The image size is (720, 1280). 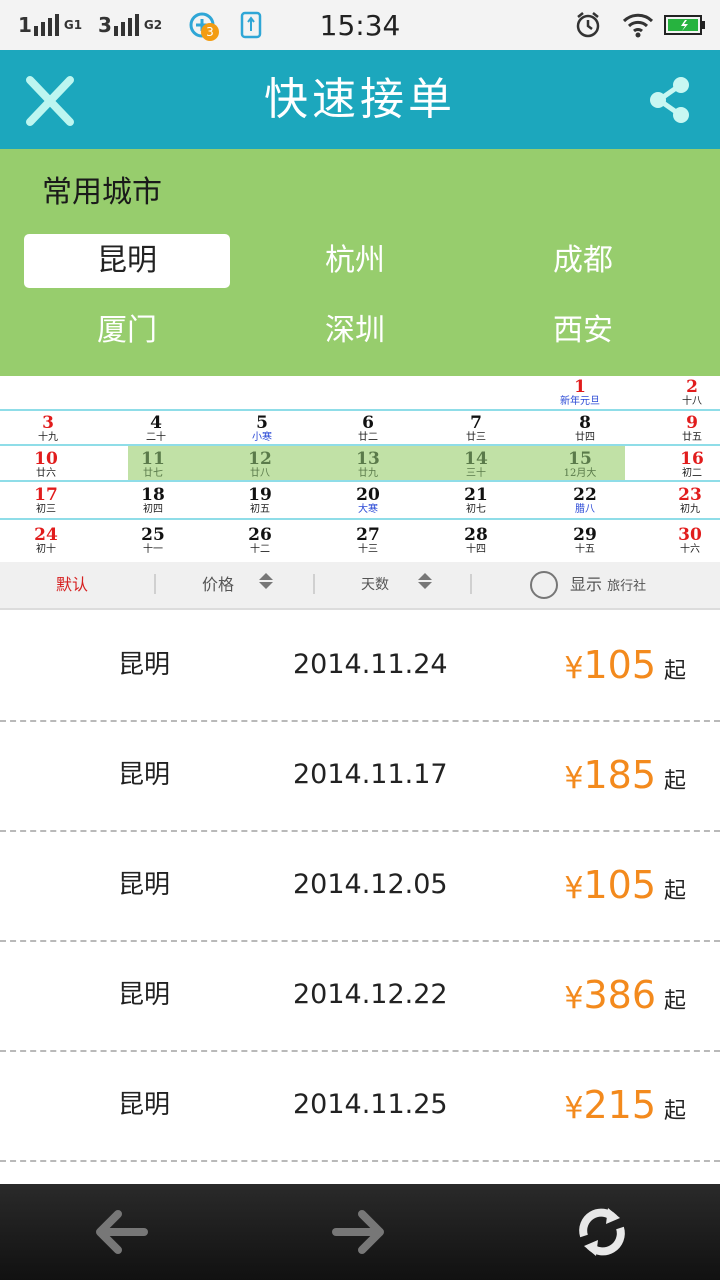 What do you see at coordinates (476, 465) in the screenshot?
I see `calendar-day: 14 三十` at bounding box center [476, 465].